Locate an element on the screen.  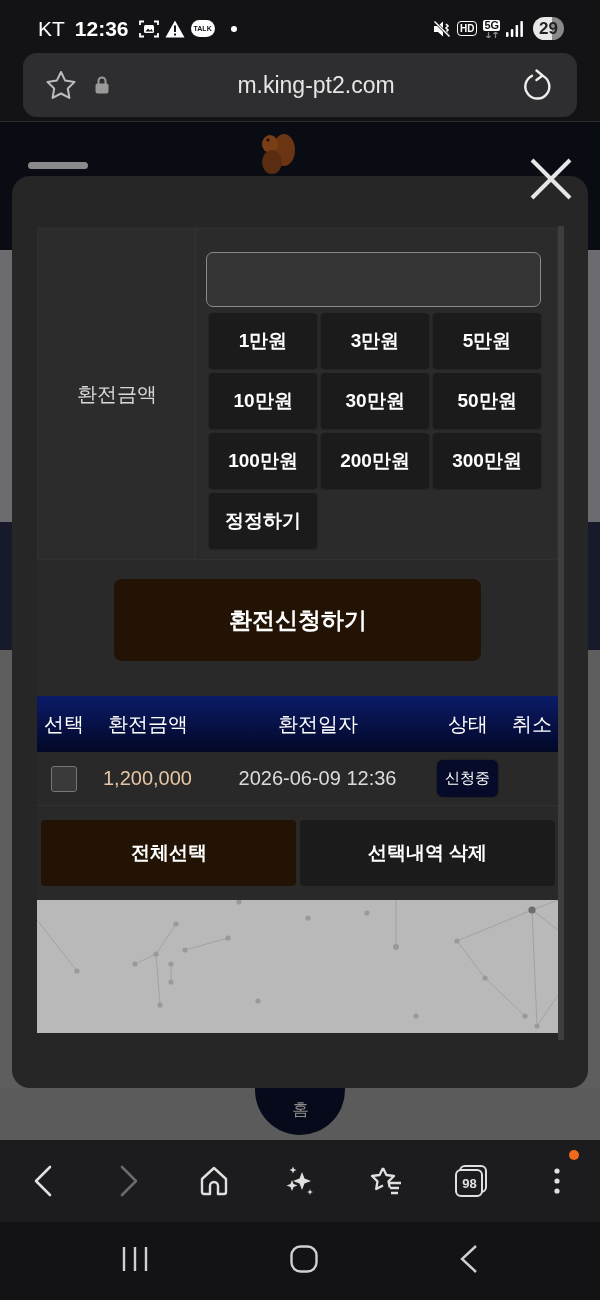
amount-button: 100만원 is located at coordinates (263, 460).